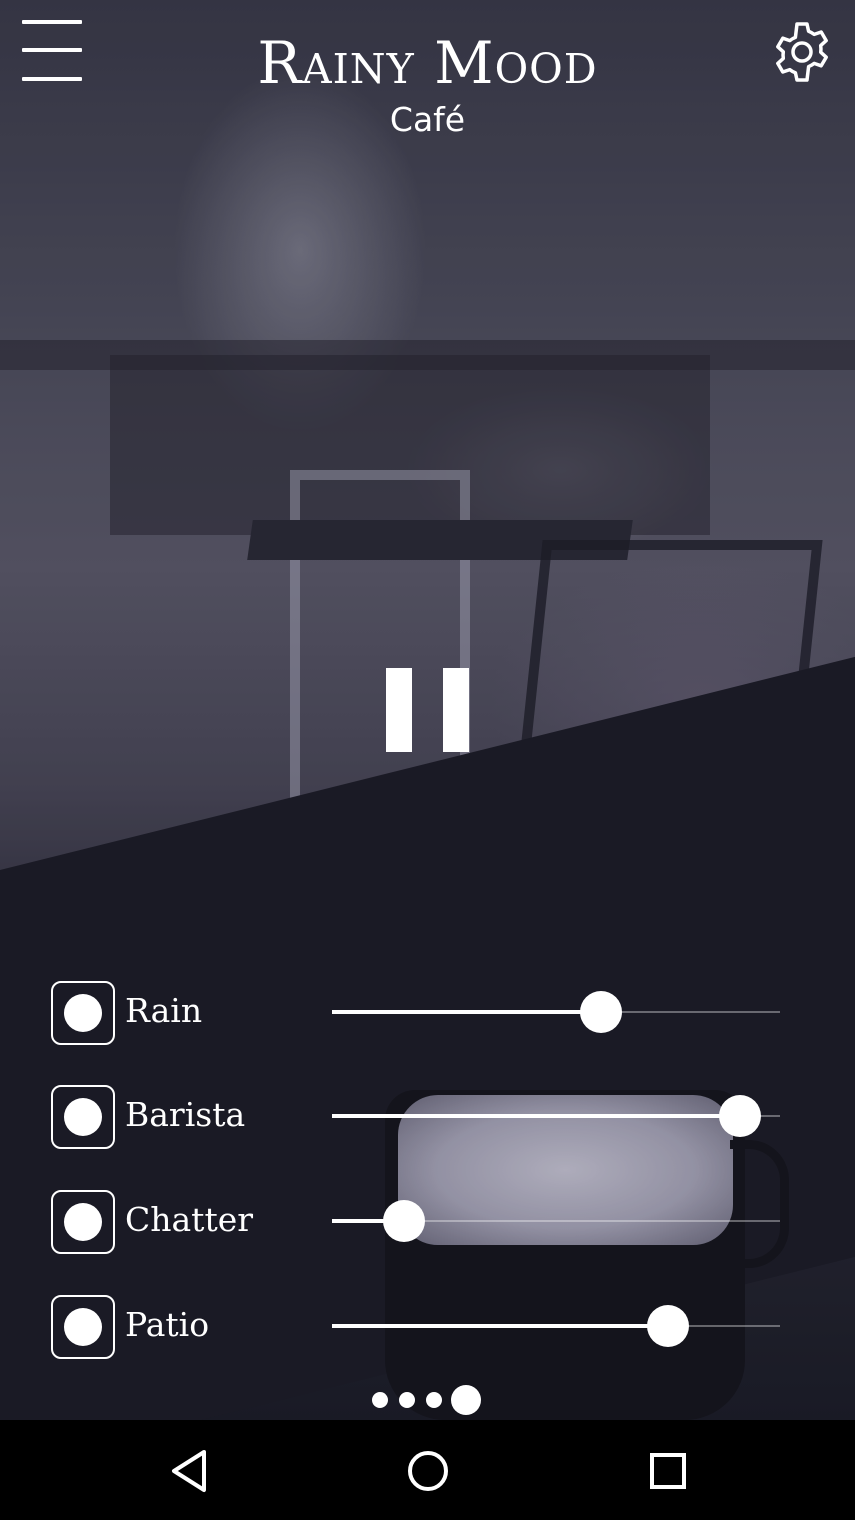 The height and width of the screenshot is (1520, 855). I want to click on system-navigation-bar, so click(427, 1470).